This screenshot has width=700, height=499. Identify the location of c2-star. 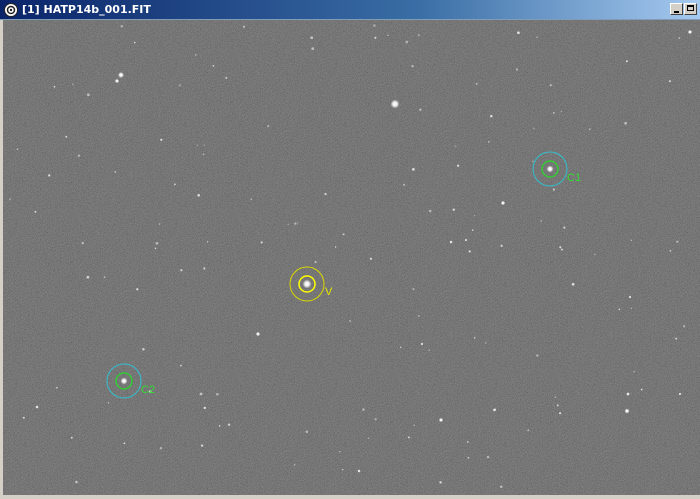
(124, 381).